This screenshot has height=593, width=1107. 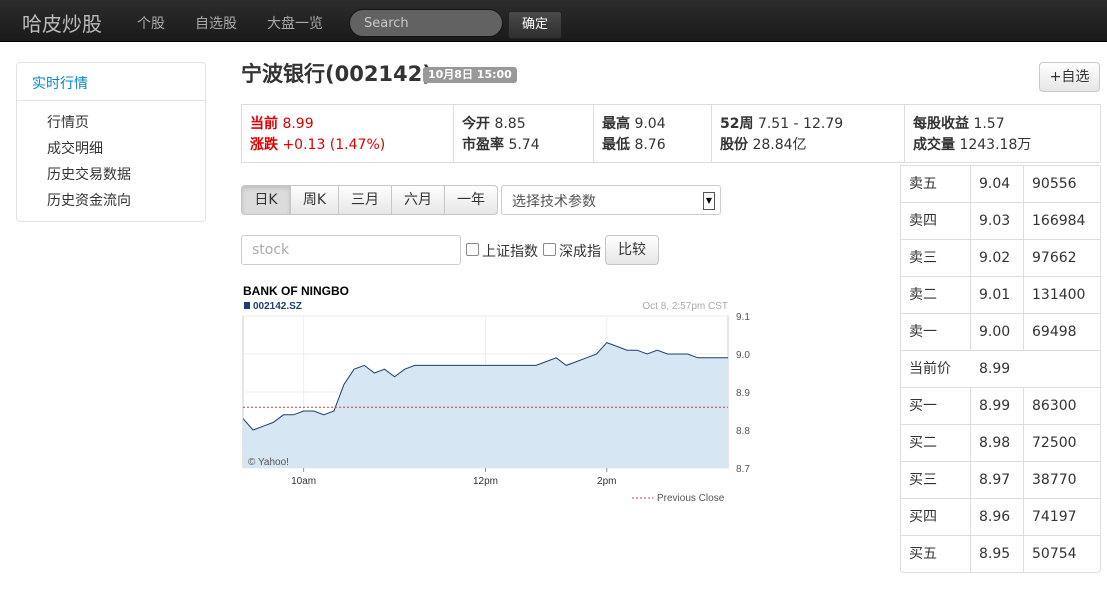 I want to click on confirm-button: 确定, so click(x=535, y=25).